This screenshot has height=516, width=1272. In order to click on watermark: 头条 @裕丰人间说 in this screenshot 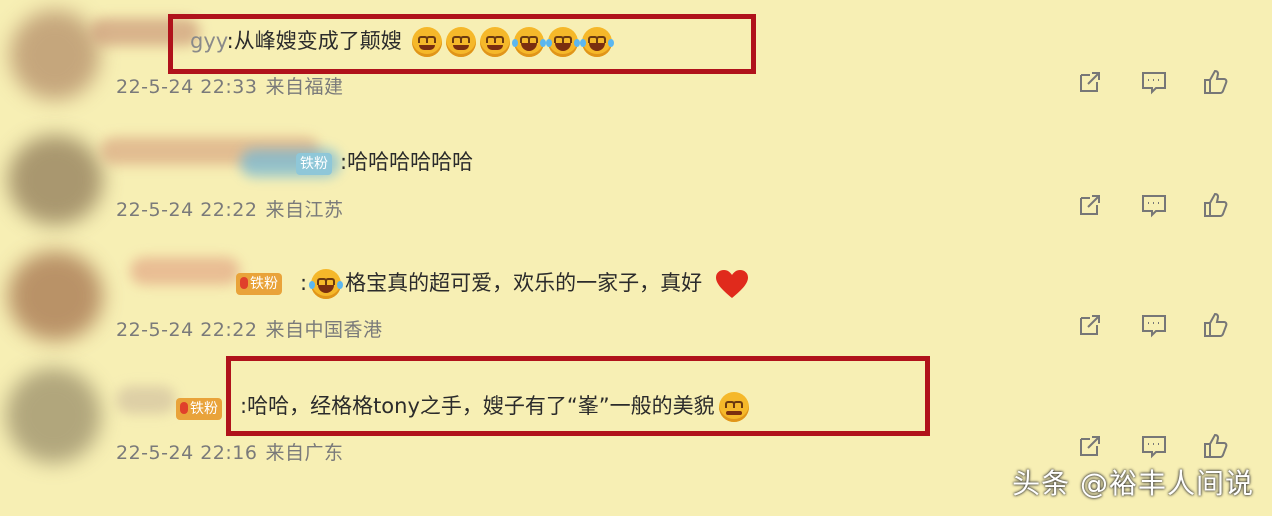, I will do `click(1133, 483)`.